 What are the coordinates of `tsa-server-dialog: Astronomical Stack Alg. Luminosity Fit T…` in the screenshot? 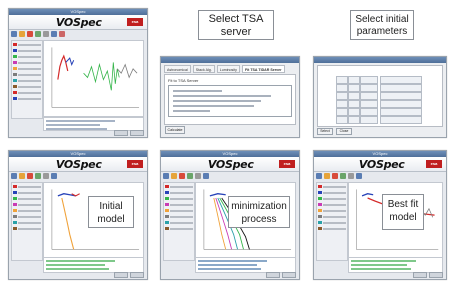 It's located at (230, 97).